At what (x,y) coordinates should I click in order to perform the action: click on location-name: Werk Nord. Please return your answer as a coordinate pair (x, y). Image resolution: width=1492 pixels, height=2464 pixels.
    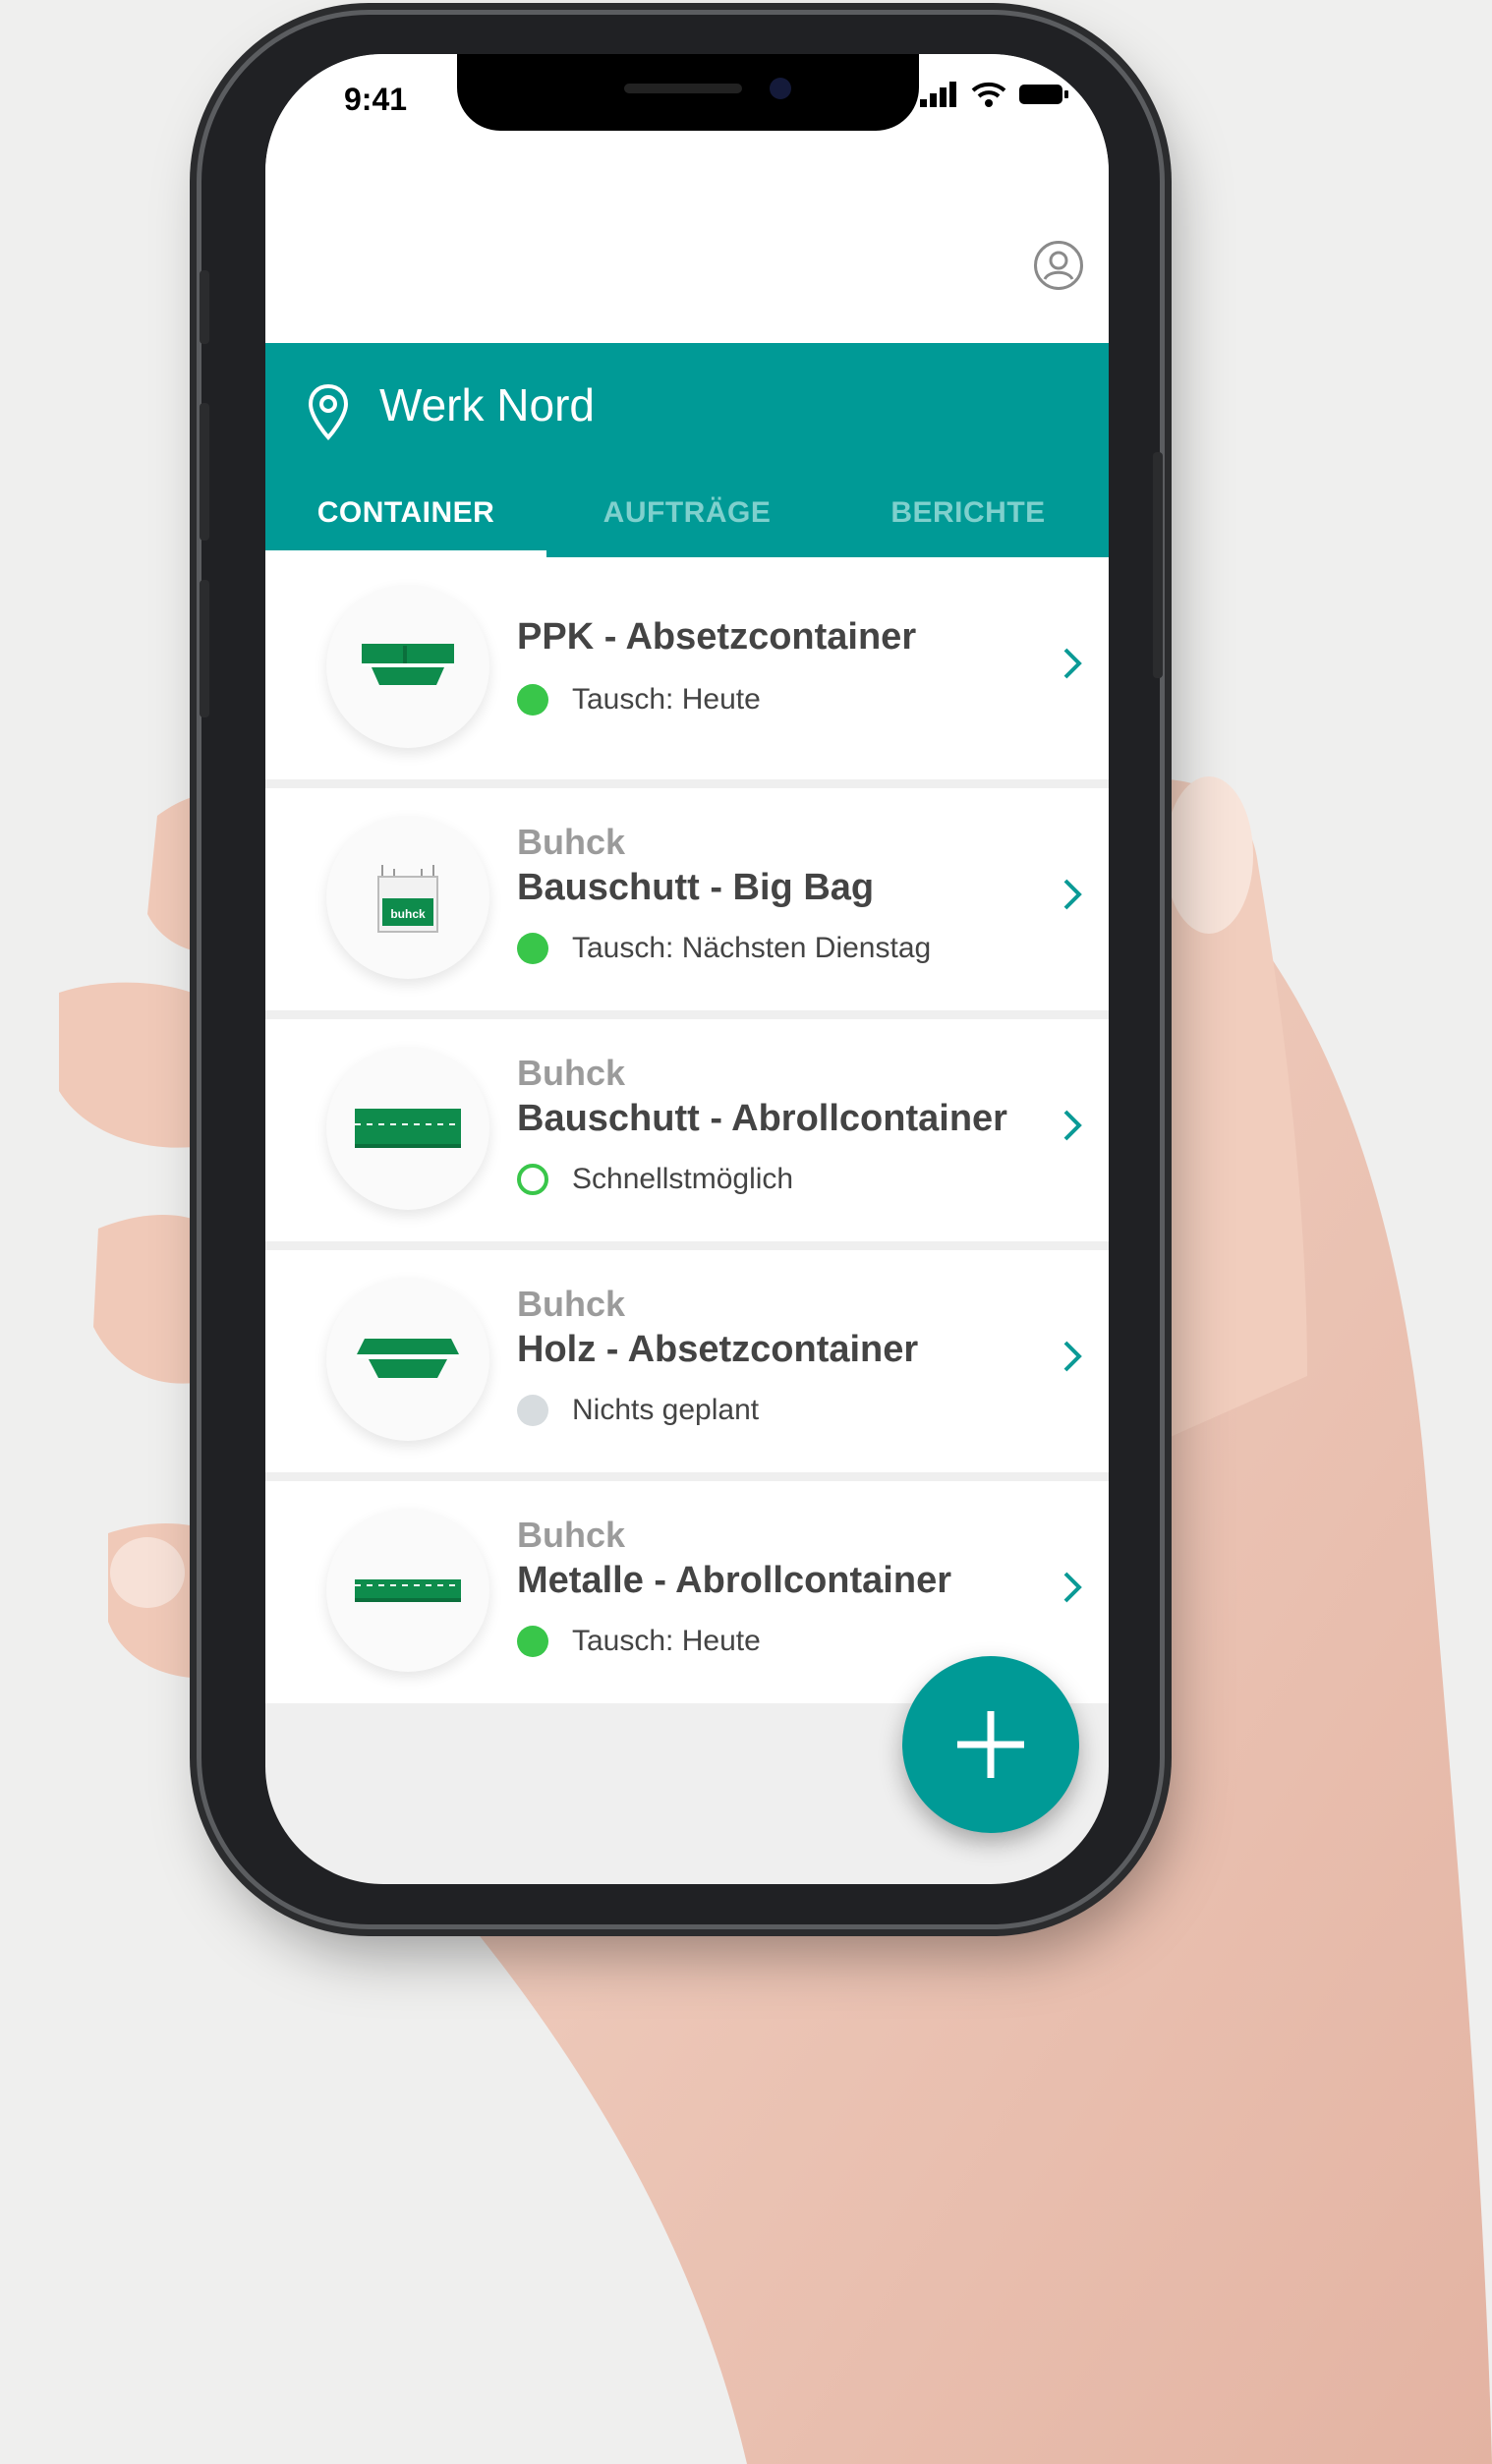
    Looking at the image, I should click on (487, 404).